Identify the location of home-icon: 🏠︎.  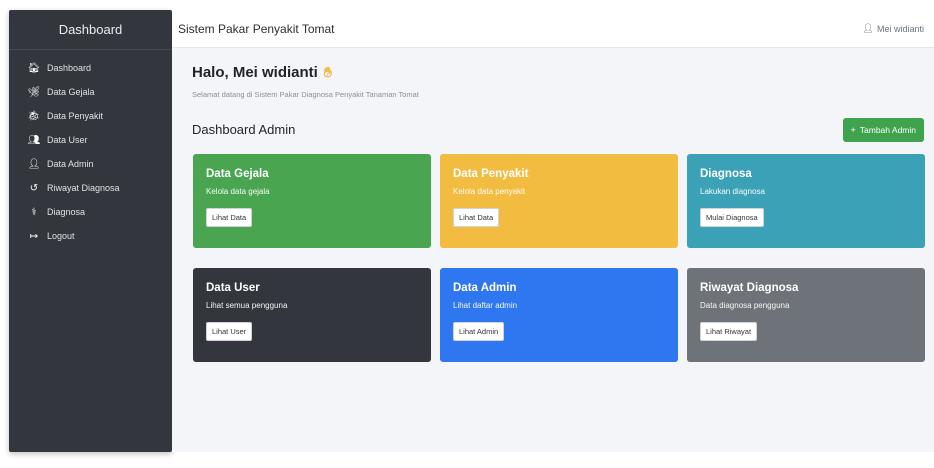
(34, 68).